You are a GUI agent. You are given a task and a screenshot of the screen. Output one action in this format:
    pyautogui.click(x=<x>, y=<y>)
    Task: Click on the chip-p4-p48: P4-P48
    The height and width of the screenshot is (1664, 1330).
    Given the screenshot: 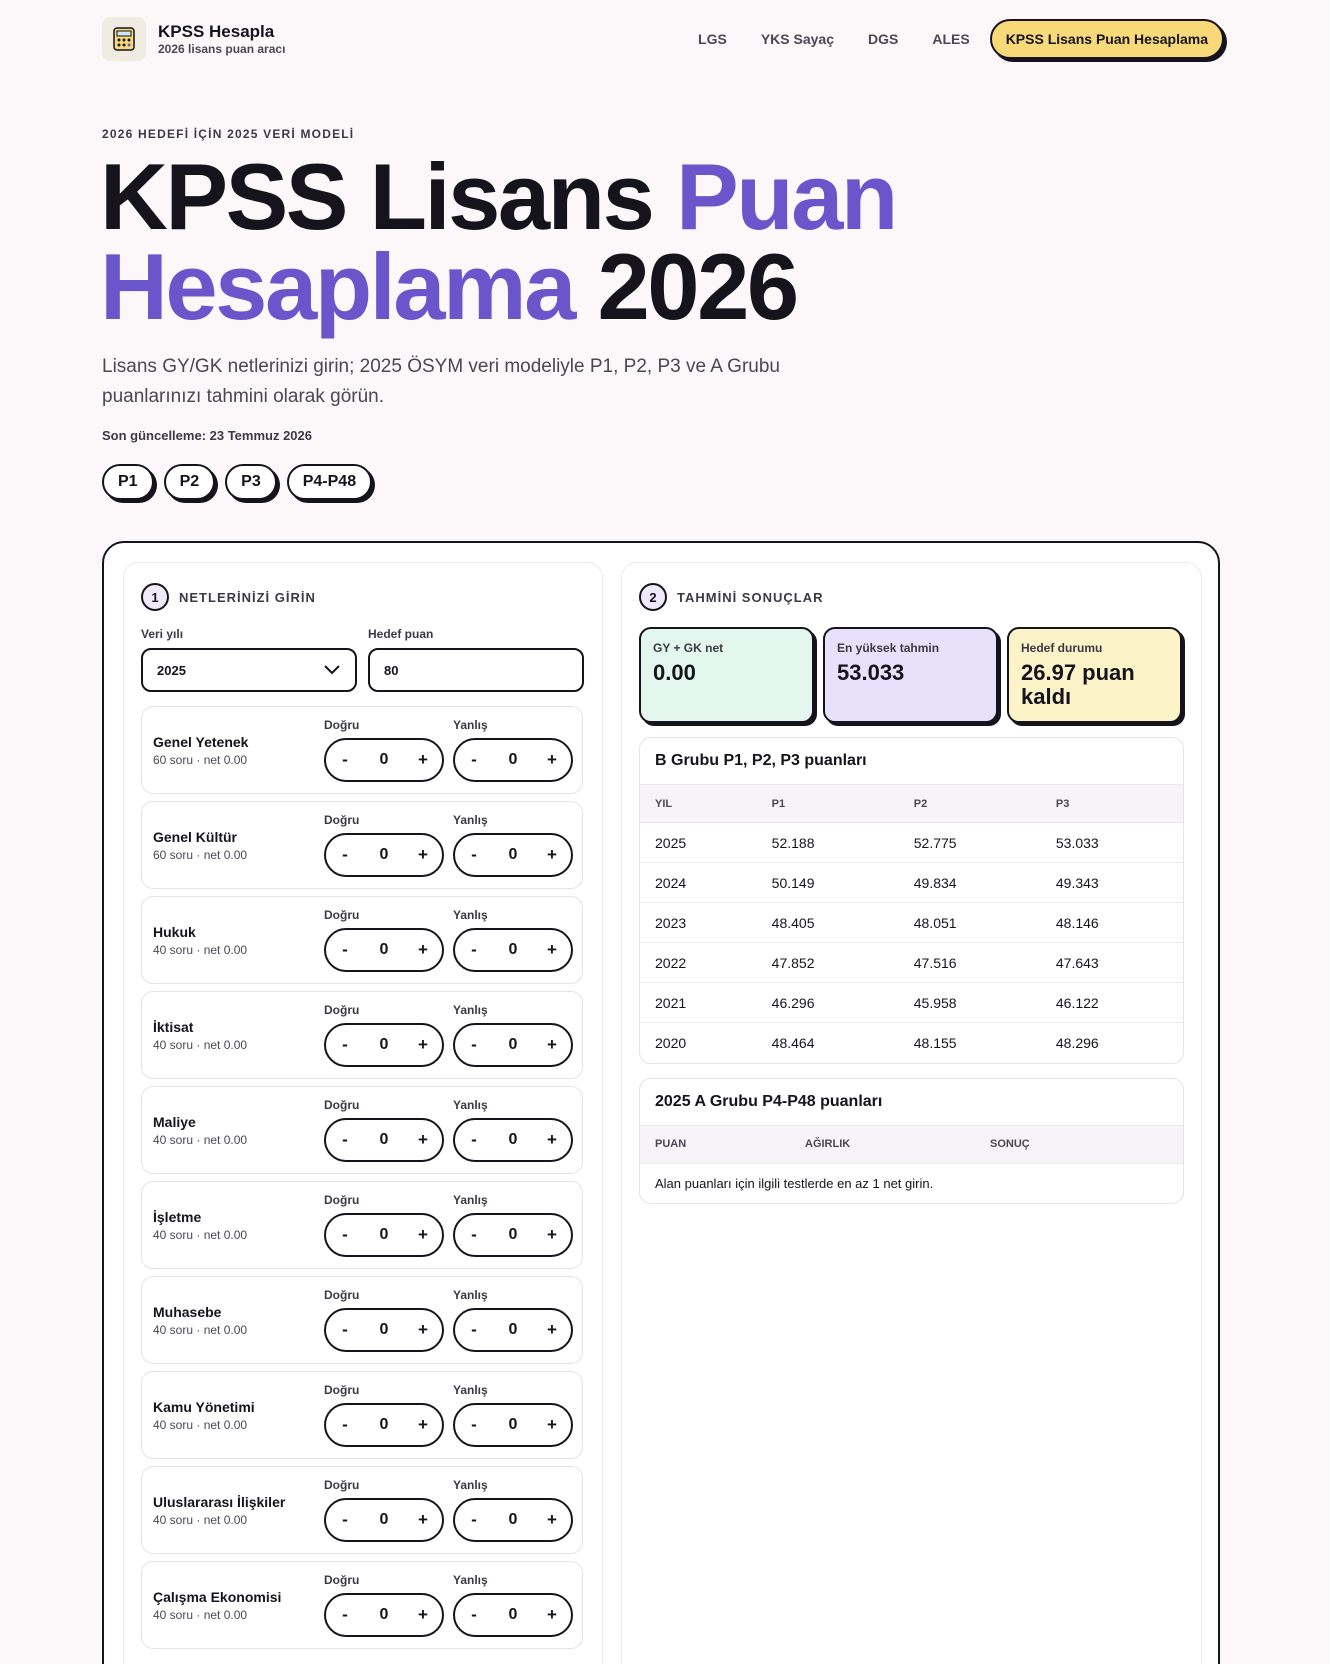 What is the action you would take?
    pyautogui.click(x=329, y=482)
    